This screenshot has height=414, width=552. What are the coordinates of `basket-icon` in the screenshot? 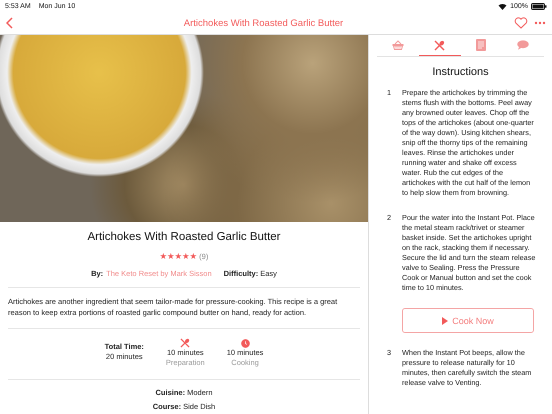 It's located at (398, 45).